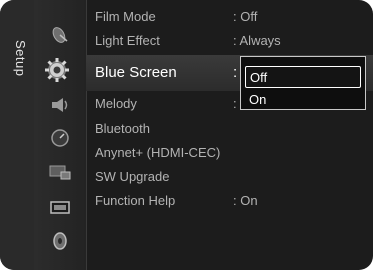 Image resolution: width=373 pixels, height=270 pixels. Describe the element at coordinates (132, 176) in the screenshot. I see `menu-item-label: SW Upgrade` at that location.